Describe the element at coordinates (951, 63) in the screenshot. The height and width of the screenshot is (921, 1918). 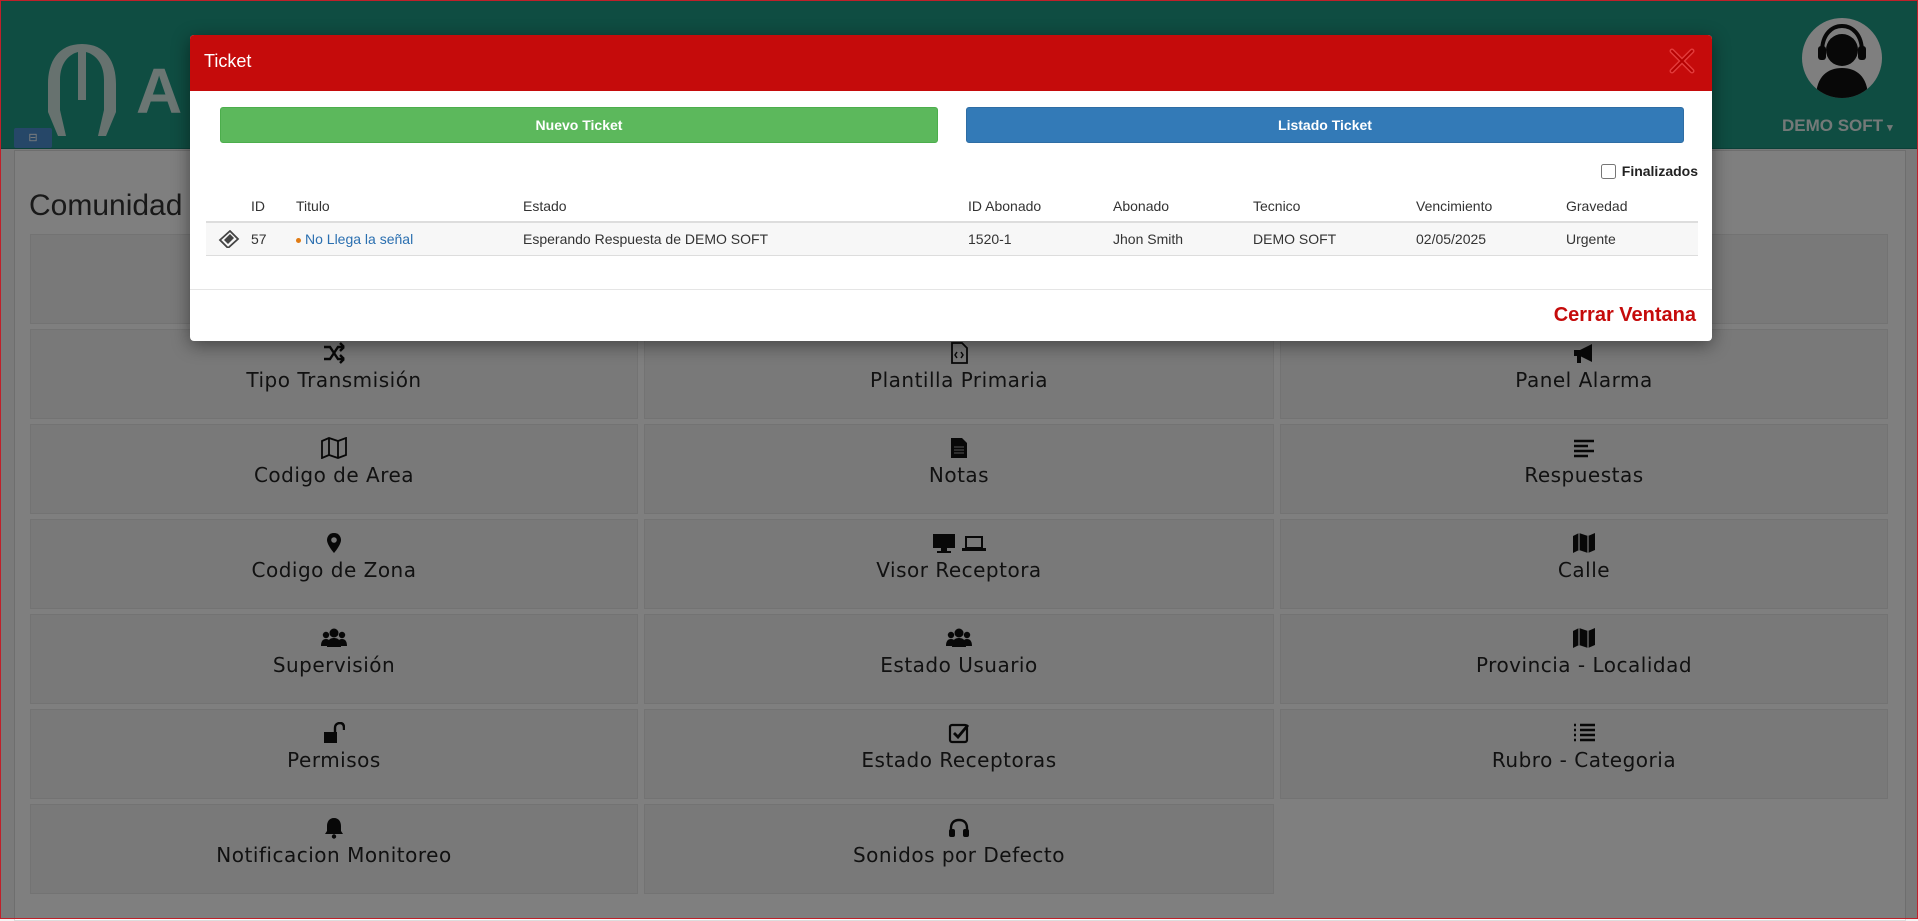
I see `modal-header: Ticket` at that location.